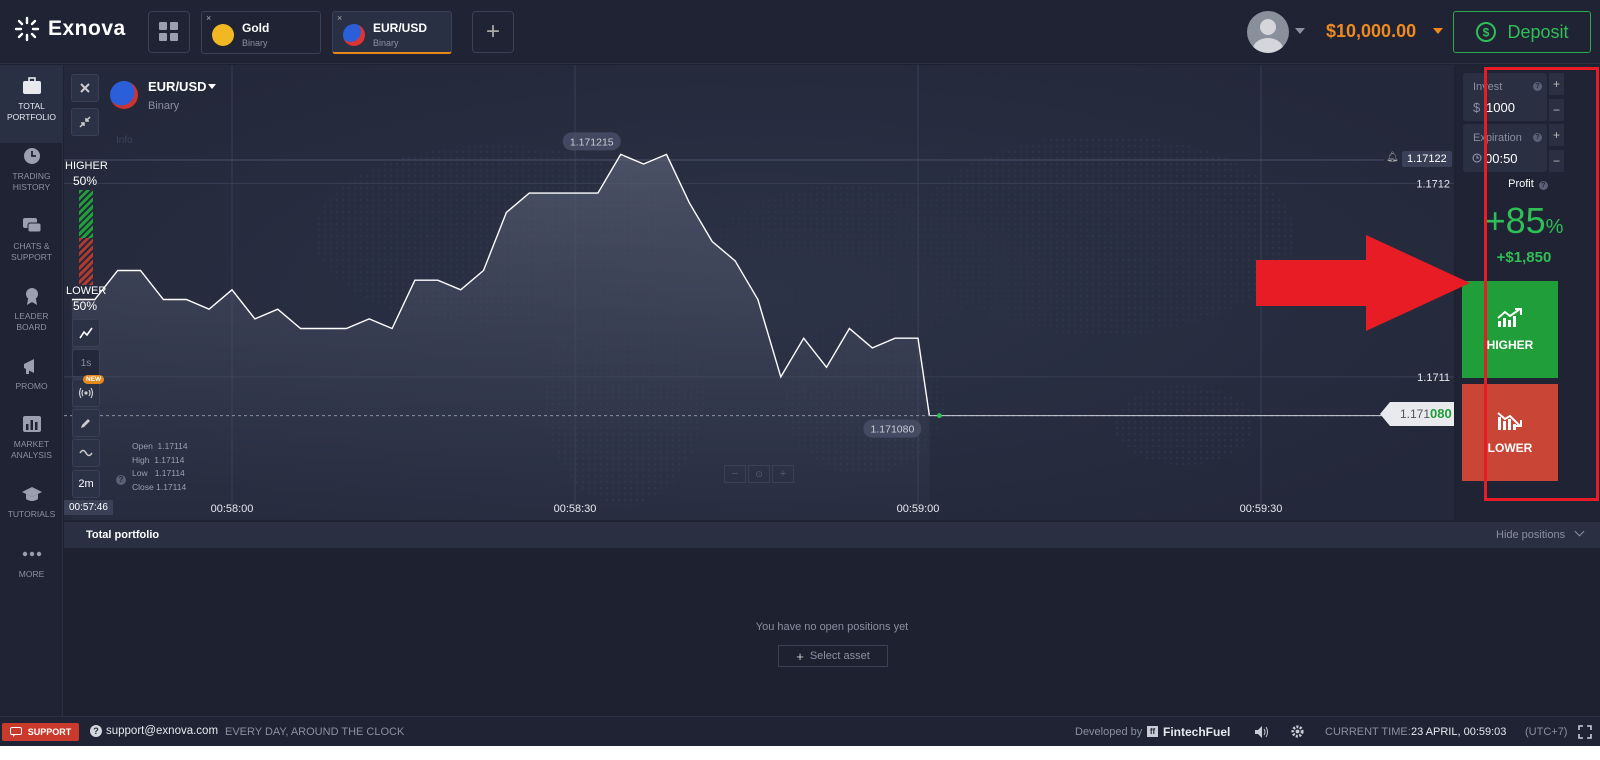 The image size is (1600, 760). I want to click on drawing-tools-button, so click(86, 423).